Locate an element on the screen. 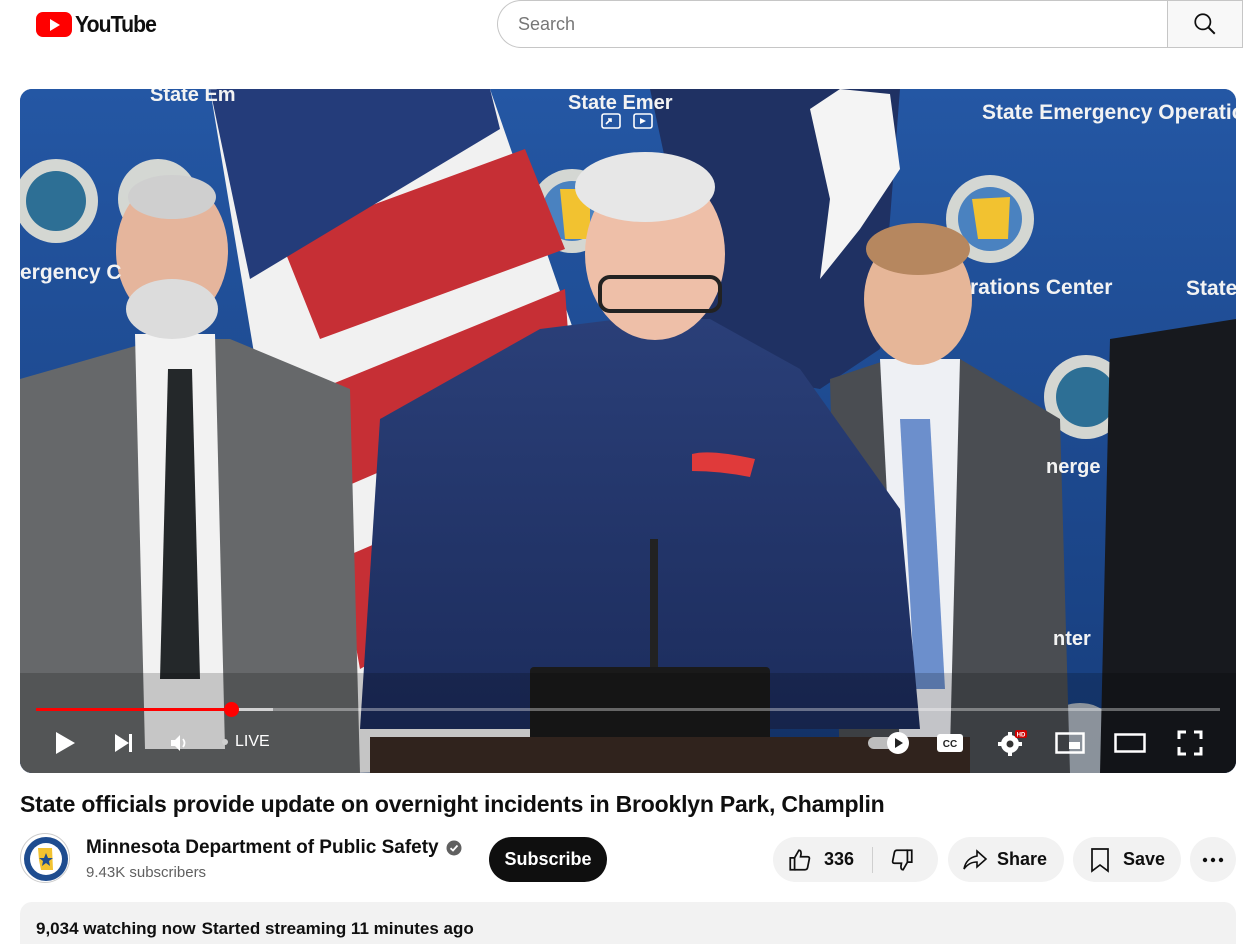 This screenshot has width=1243, height=944. progress-played is located at coordinates (134, 709).